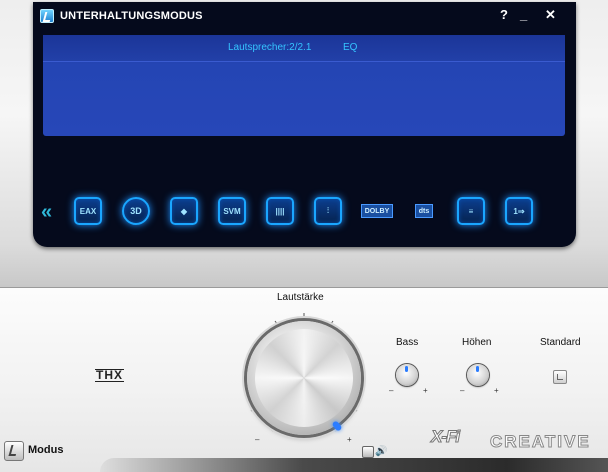 This screenshot has width=608, height=472. I want to click on volume-knob-area: – +, so click(305, 374).